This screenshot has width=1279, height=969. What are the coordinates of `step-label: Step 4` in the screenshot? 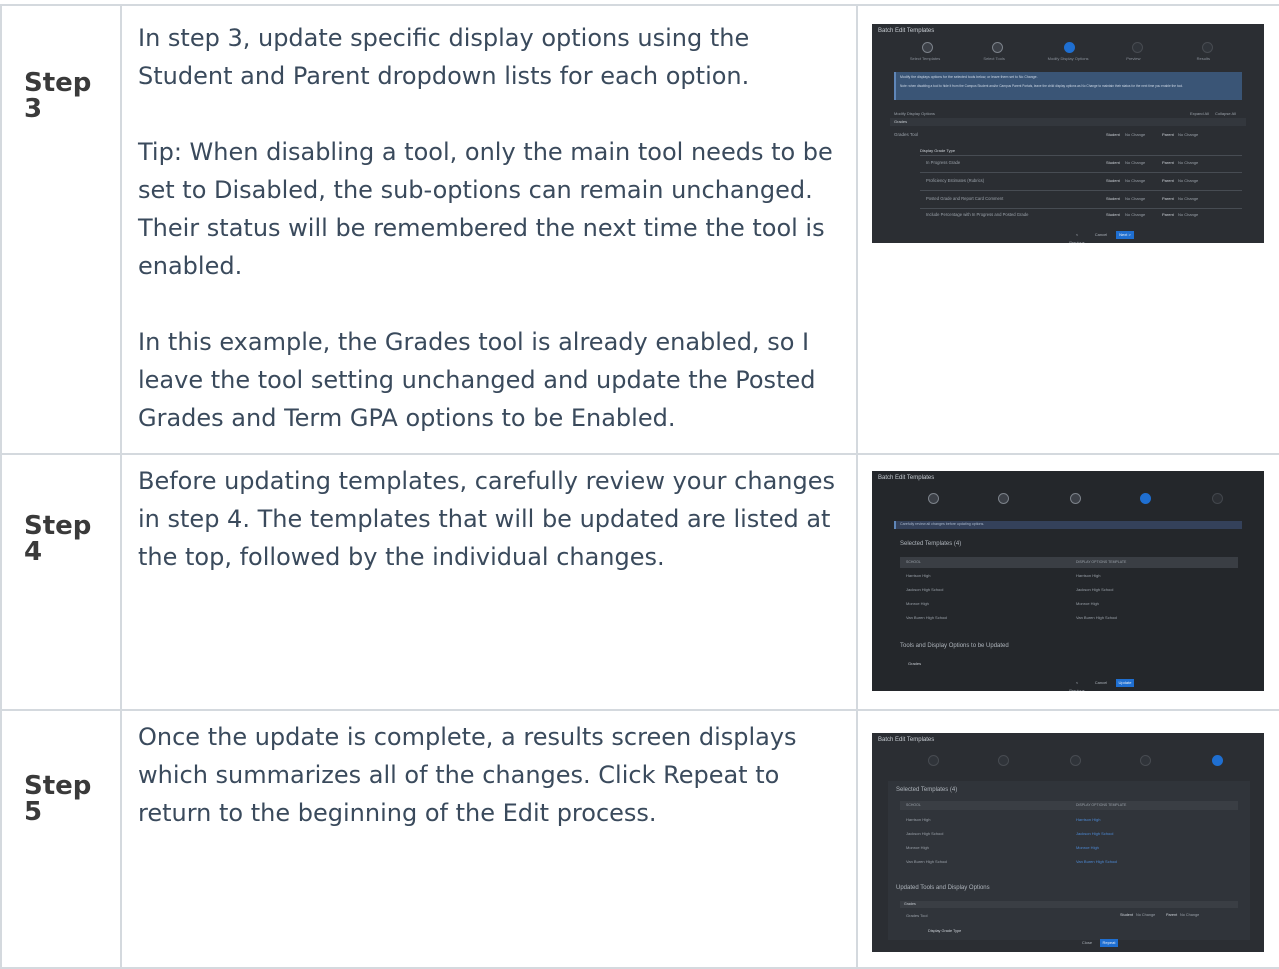 It's located at (58, 539).